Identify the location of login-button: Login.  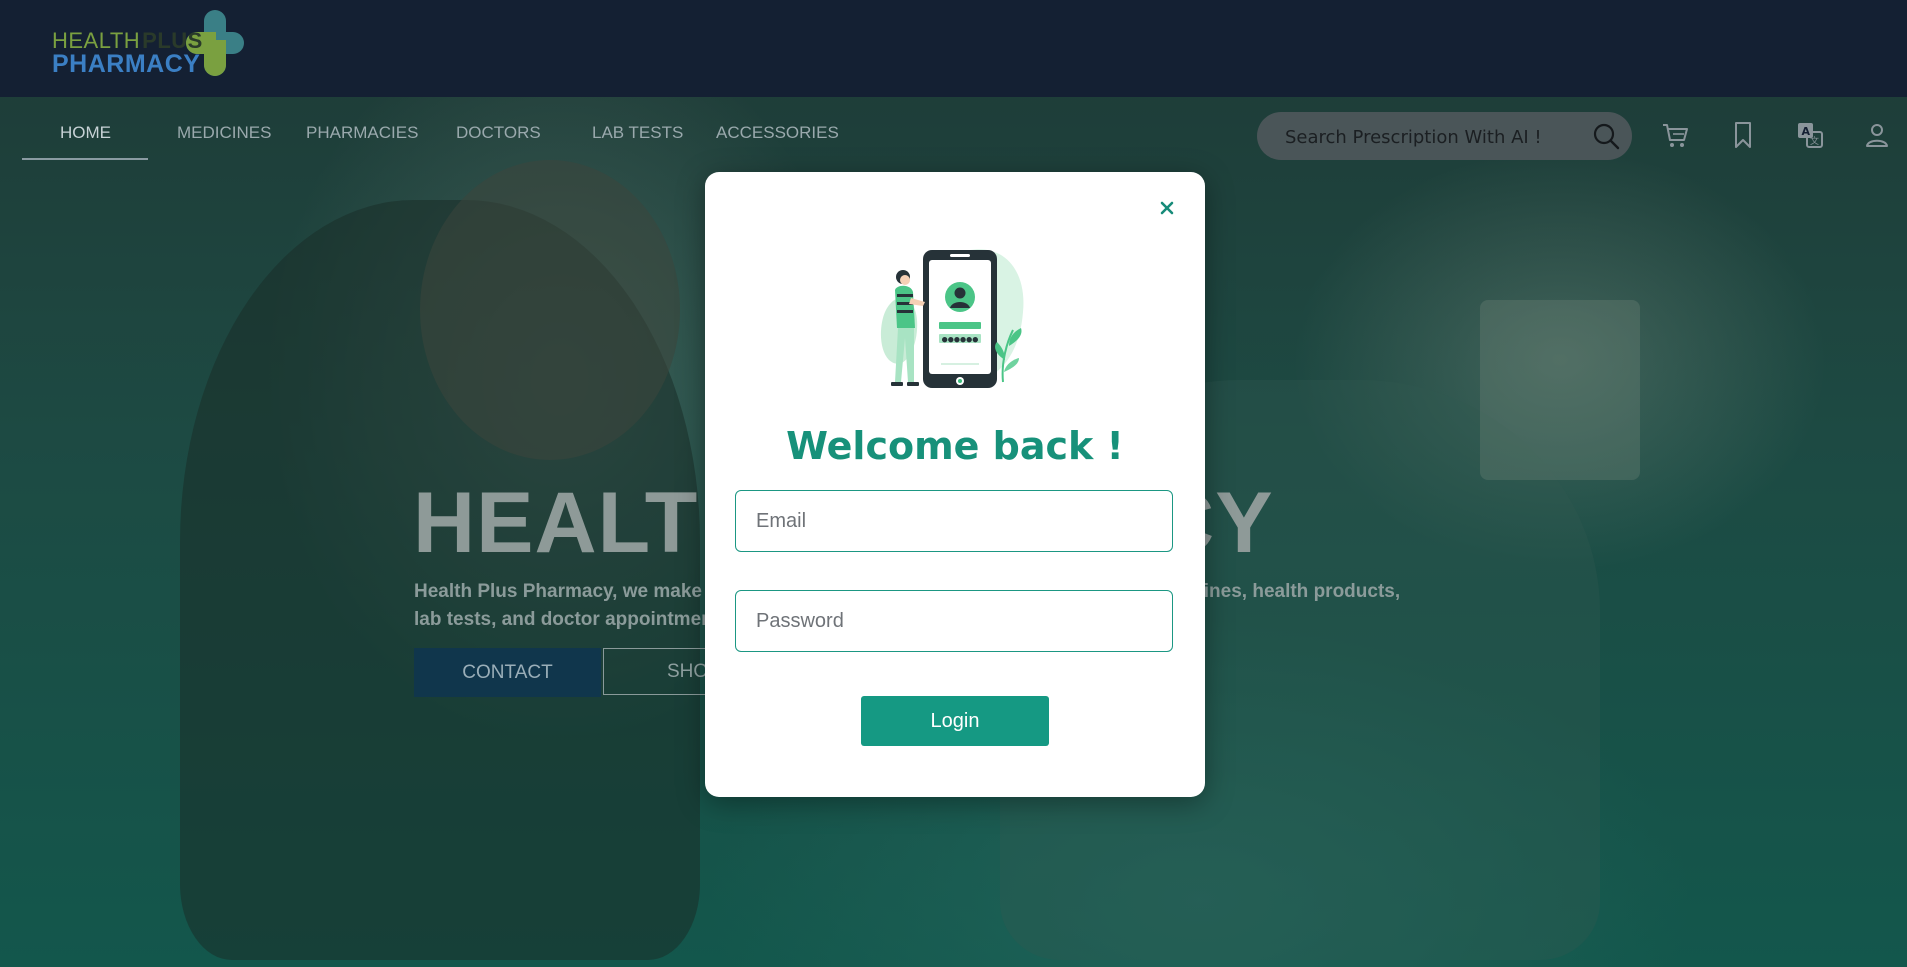
(955, 721).